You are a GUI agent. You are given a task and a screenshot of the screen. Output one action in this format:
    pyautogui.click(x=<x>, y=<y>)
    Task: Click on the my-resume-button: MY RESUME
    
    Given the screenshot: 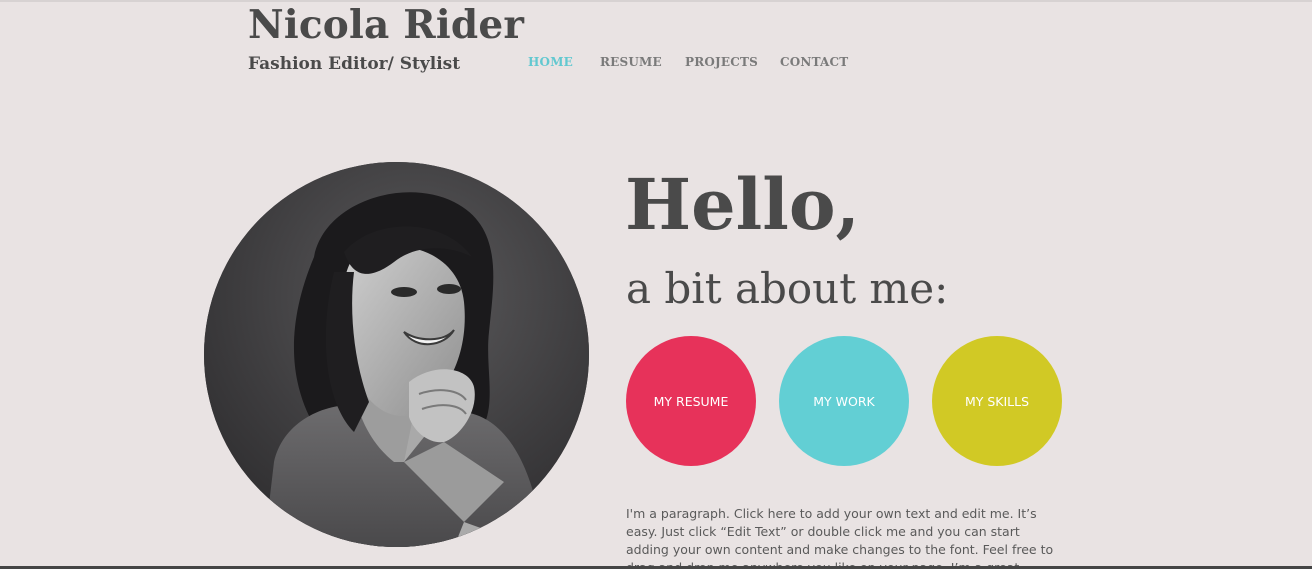 What is the action you would take?
    pyautogui.click(x=691, y=401)
    